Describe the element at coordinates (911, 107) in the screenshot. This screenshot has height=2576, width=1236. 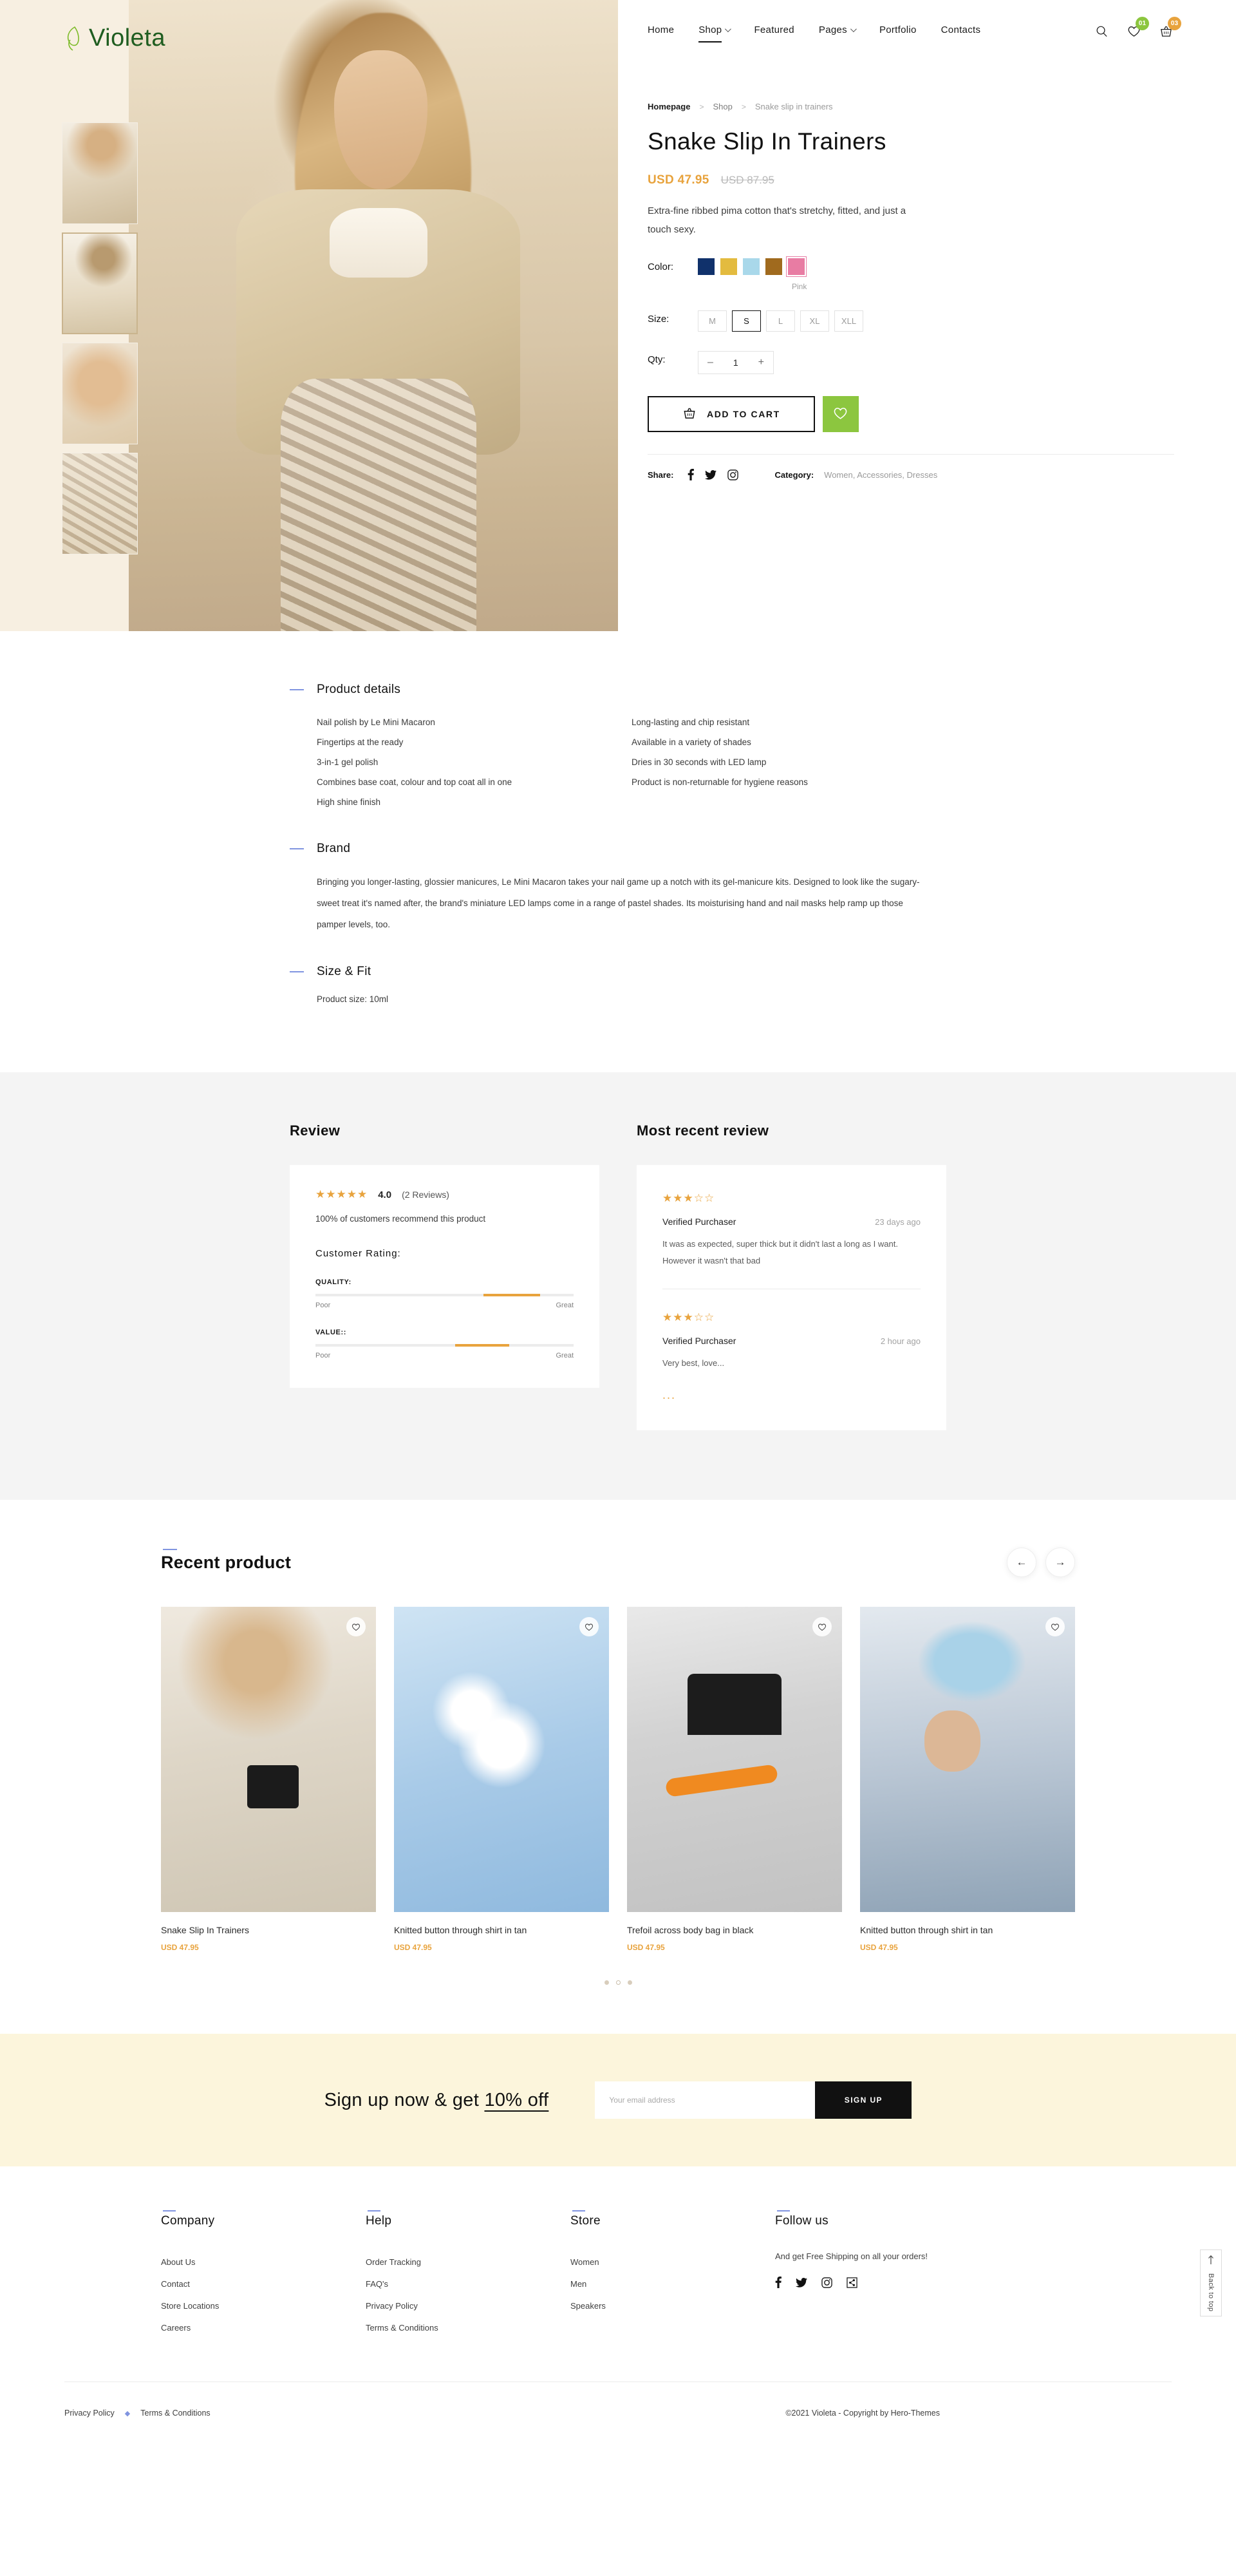
I see `breadcrumb: Homepage > Shop > Snake slip in trainers` at that location.